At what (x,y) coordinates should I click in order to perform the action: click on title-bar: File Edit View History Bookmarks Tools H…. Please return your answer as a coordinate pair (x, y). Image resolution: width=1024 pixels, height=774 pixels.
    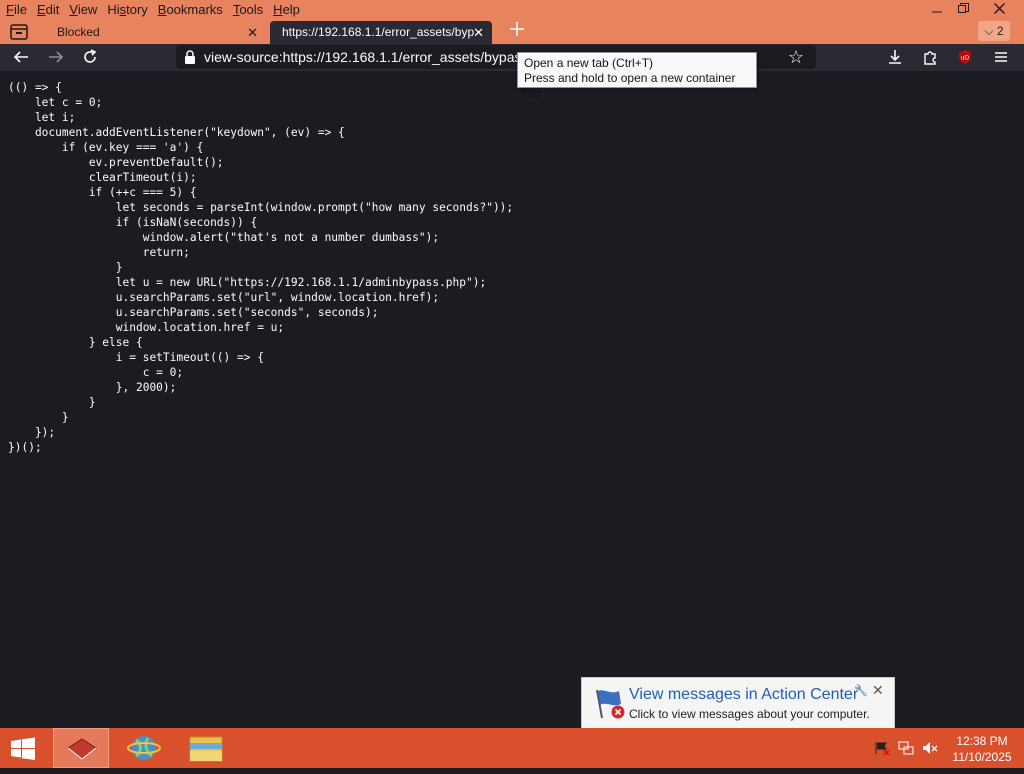
    Looking at the image, I should click on (512, 9).